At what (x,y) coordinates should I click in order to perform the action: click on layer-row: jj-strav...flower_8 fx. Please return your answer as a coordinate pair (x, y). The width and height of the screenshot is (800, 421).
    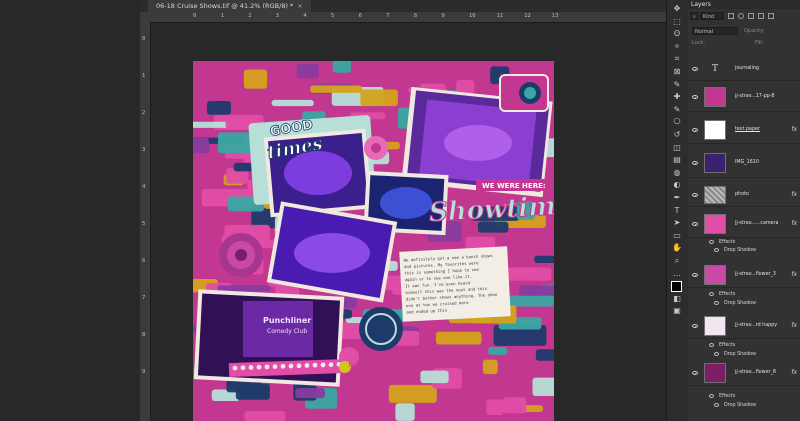
    Looking at the image, I should click on (744, 373).